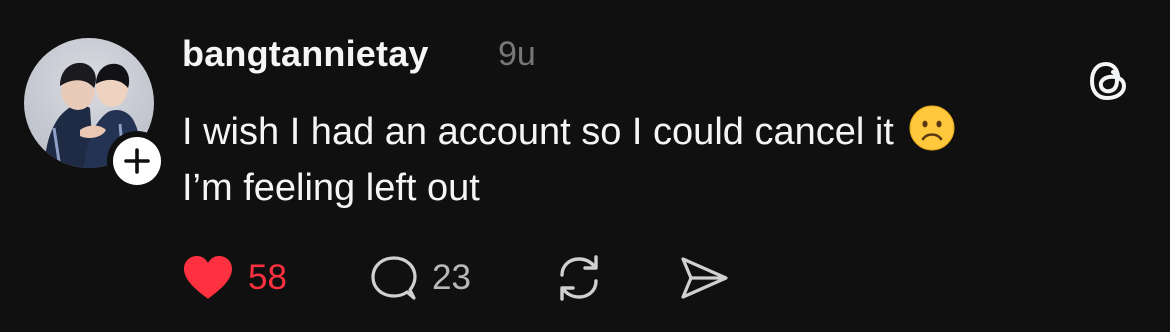 This screenshot has width=1170, height=332. Describe the element at coordinates (420, 278) in the screenshot. I see `reply-button: 23` at that location.